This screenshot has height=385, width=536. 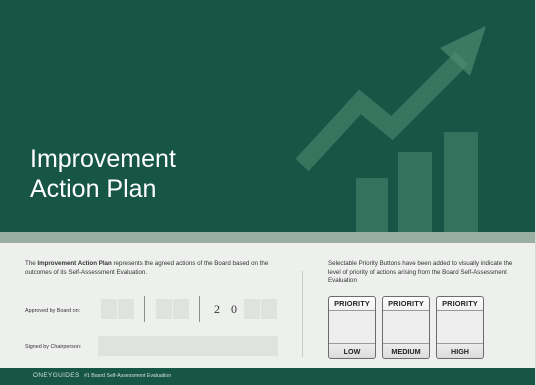 I want to click on month-digit-2-field, so click(x=181, y=309).